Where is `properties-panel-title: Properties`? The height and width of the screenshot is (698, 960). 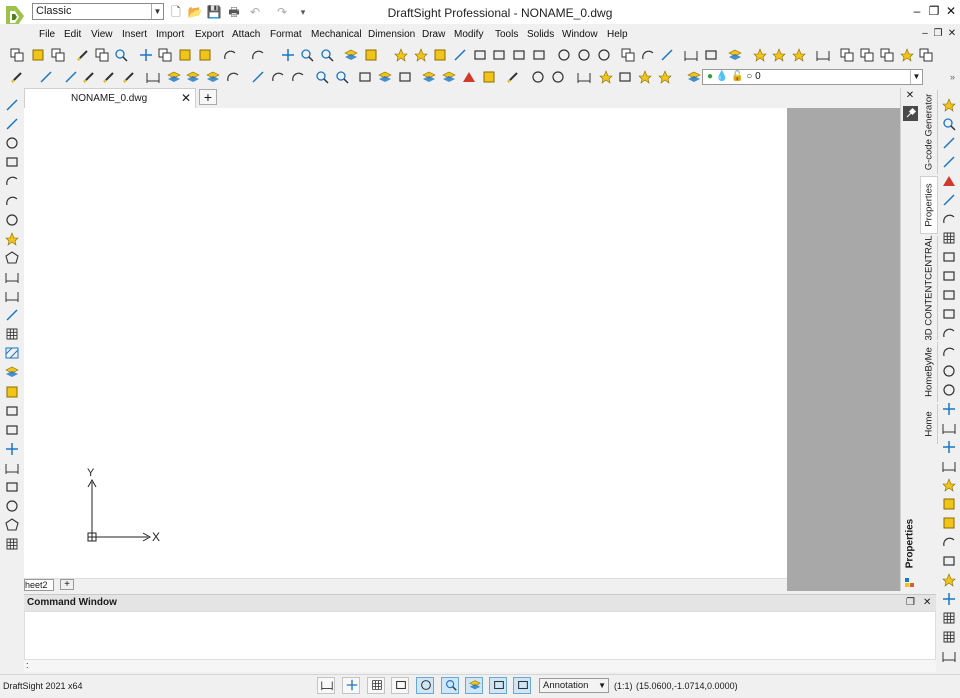
properties-panel-title: Properties is located at coordinates (910, 544).